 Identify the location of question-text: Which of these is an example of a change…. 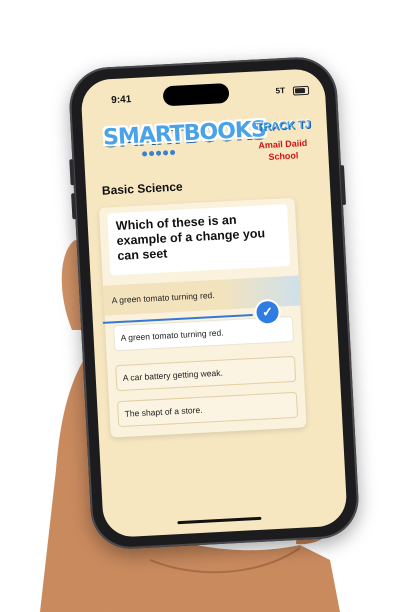
(199, 240).